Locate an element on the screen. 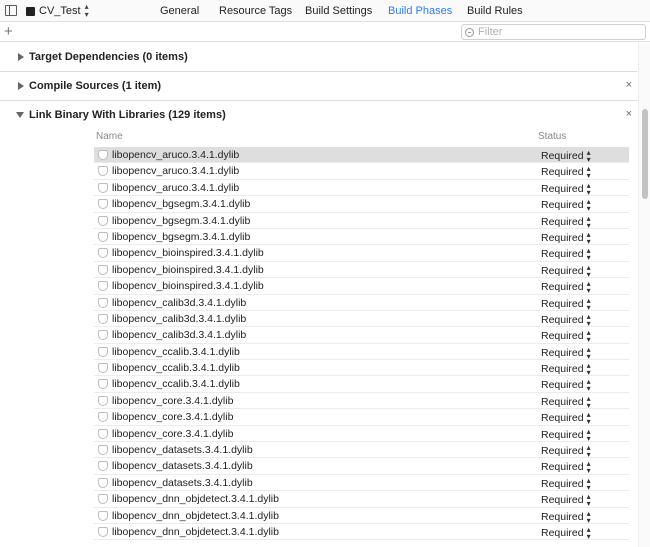 The image size is (650, 547). vertical-scrollbar is located at coordinates (644, 295).